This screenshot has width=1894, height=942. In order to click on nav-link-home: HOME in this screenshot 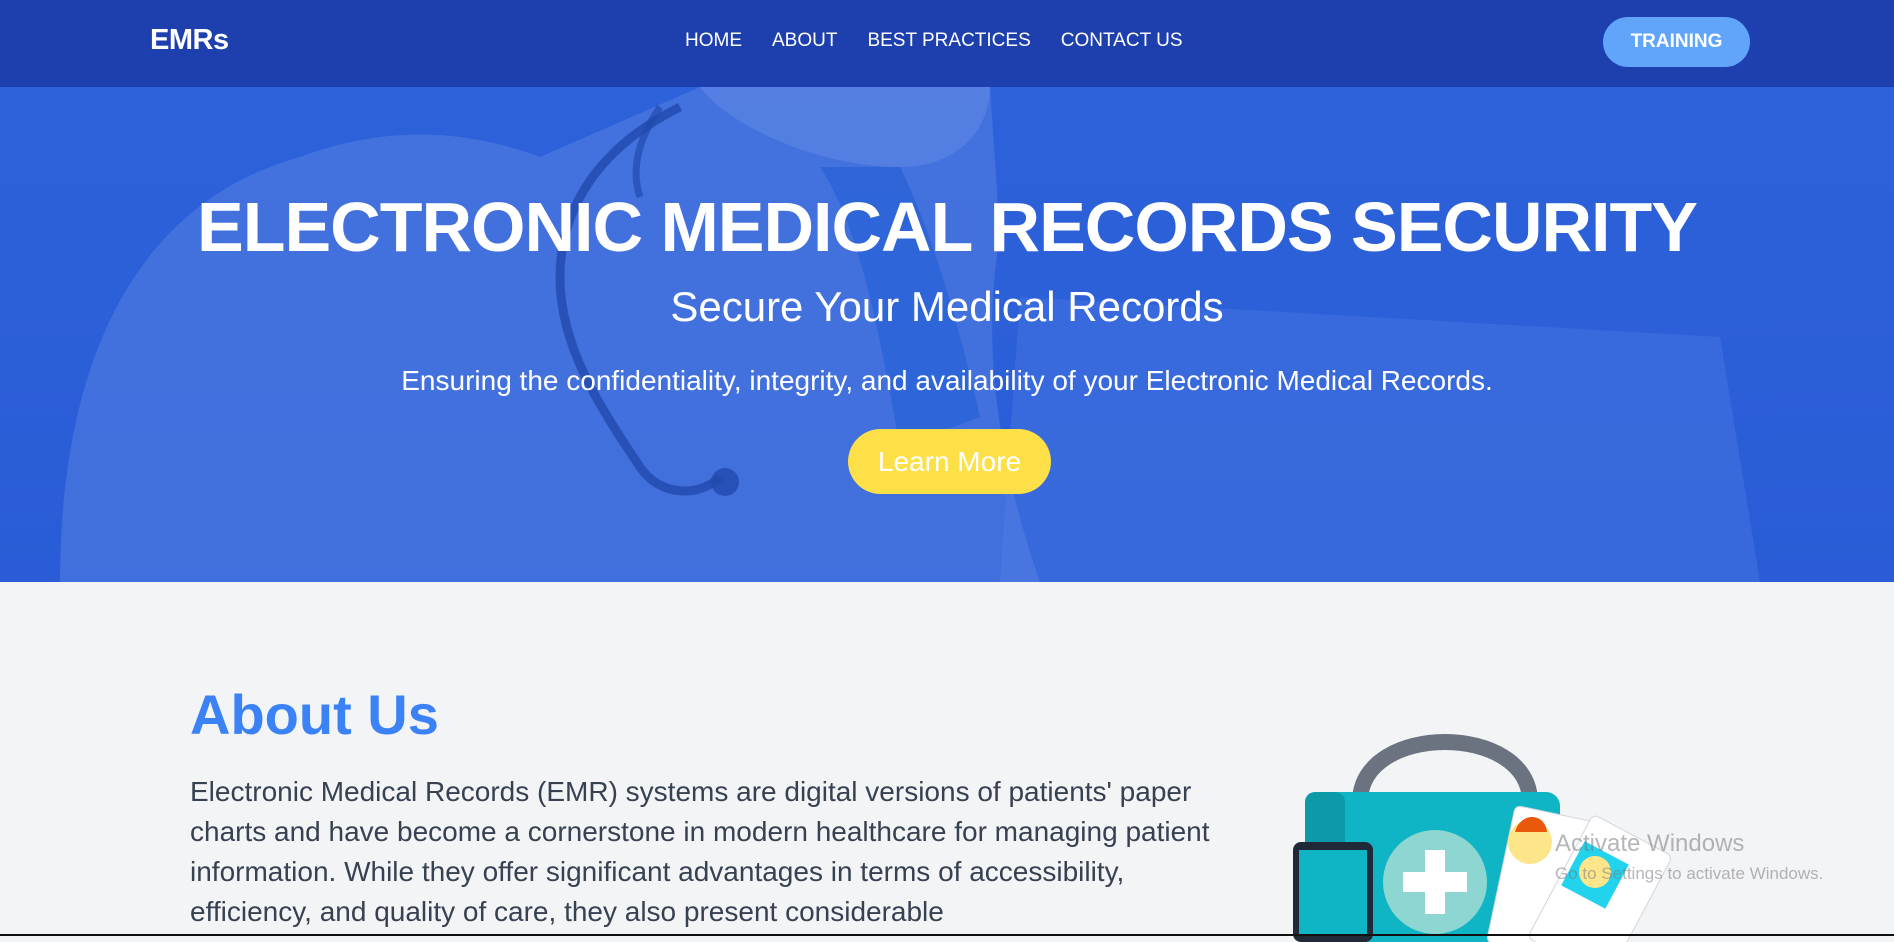, I will do `click(713, 41)`.